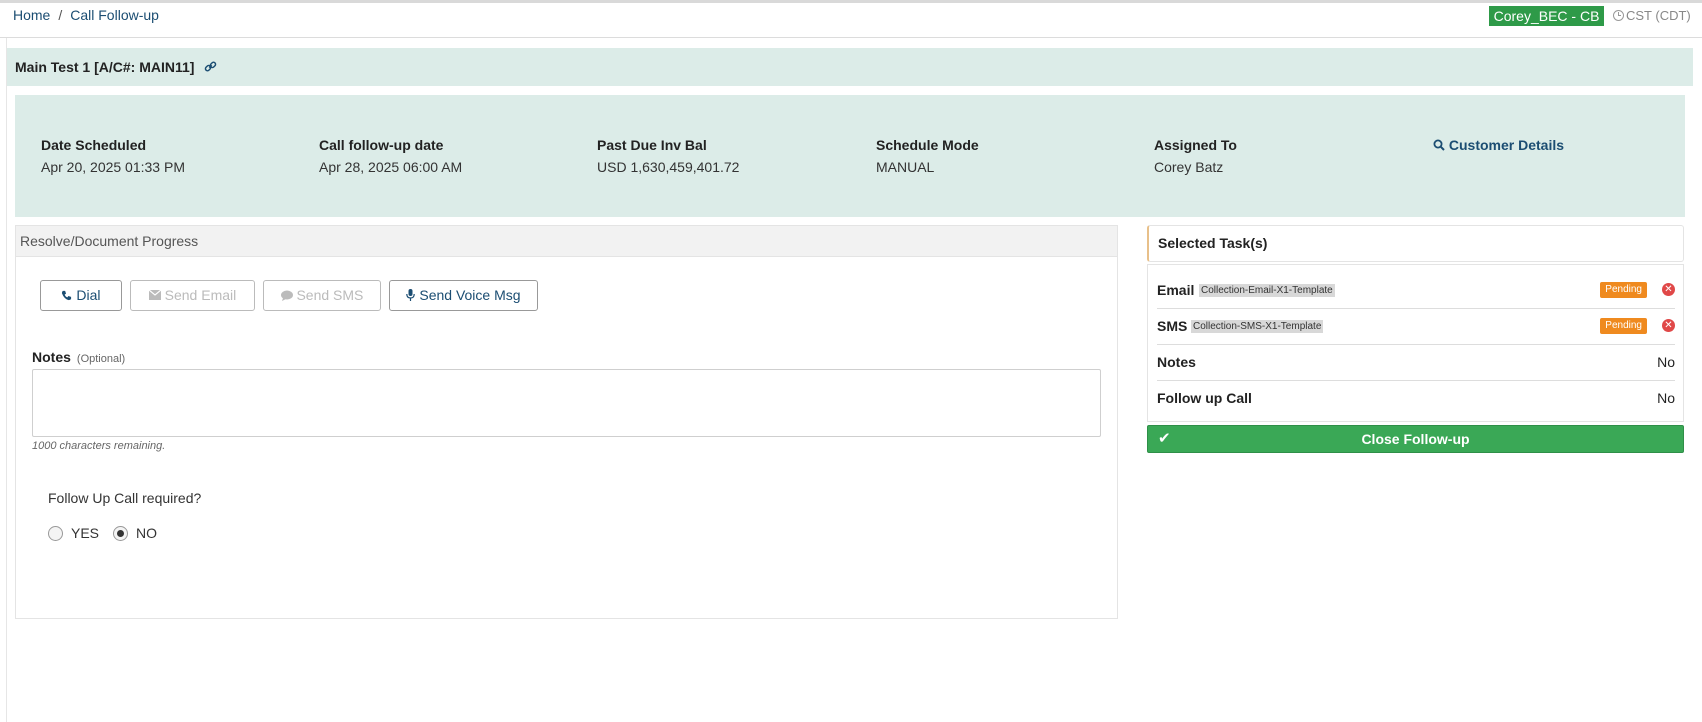 This screenshot has height=722, width=1702. I want to click on past-due-balance: Past Due Inv Bal USD 1,630,459,401.72, so click(668, 156).